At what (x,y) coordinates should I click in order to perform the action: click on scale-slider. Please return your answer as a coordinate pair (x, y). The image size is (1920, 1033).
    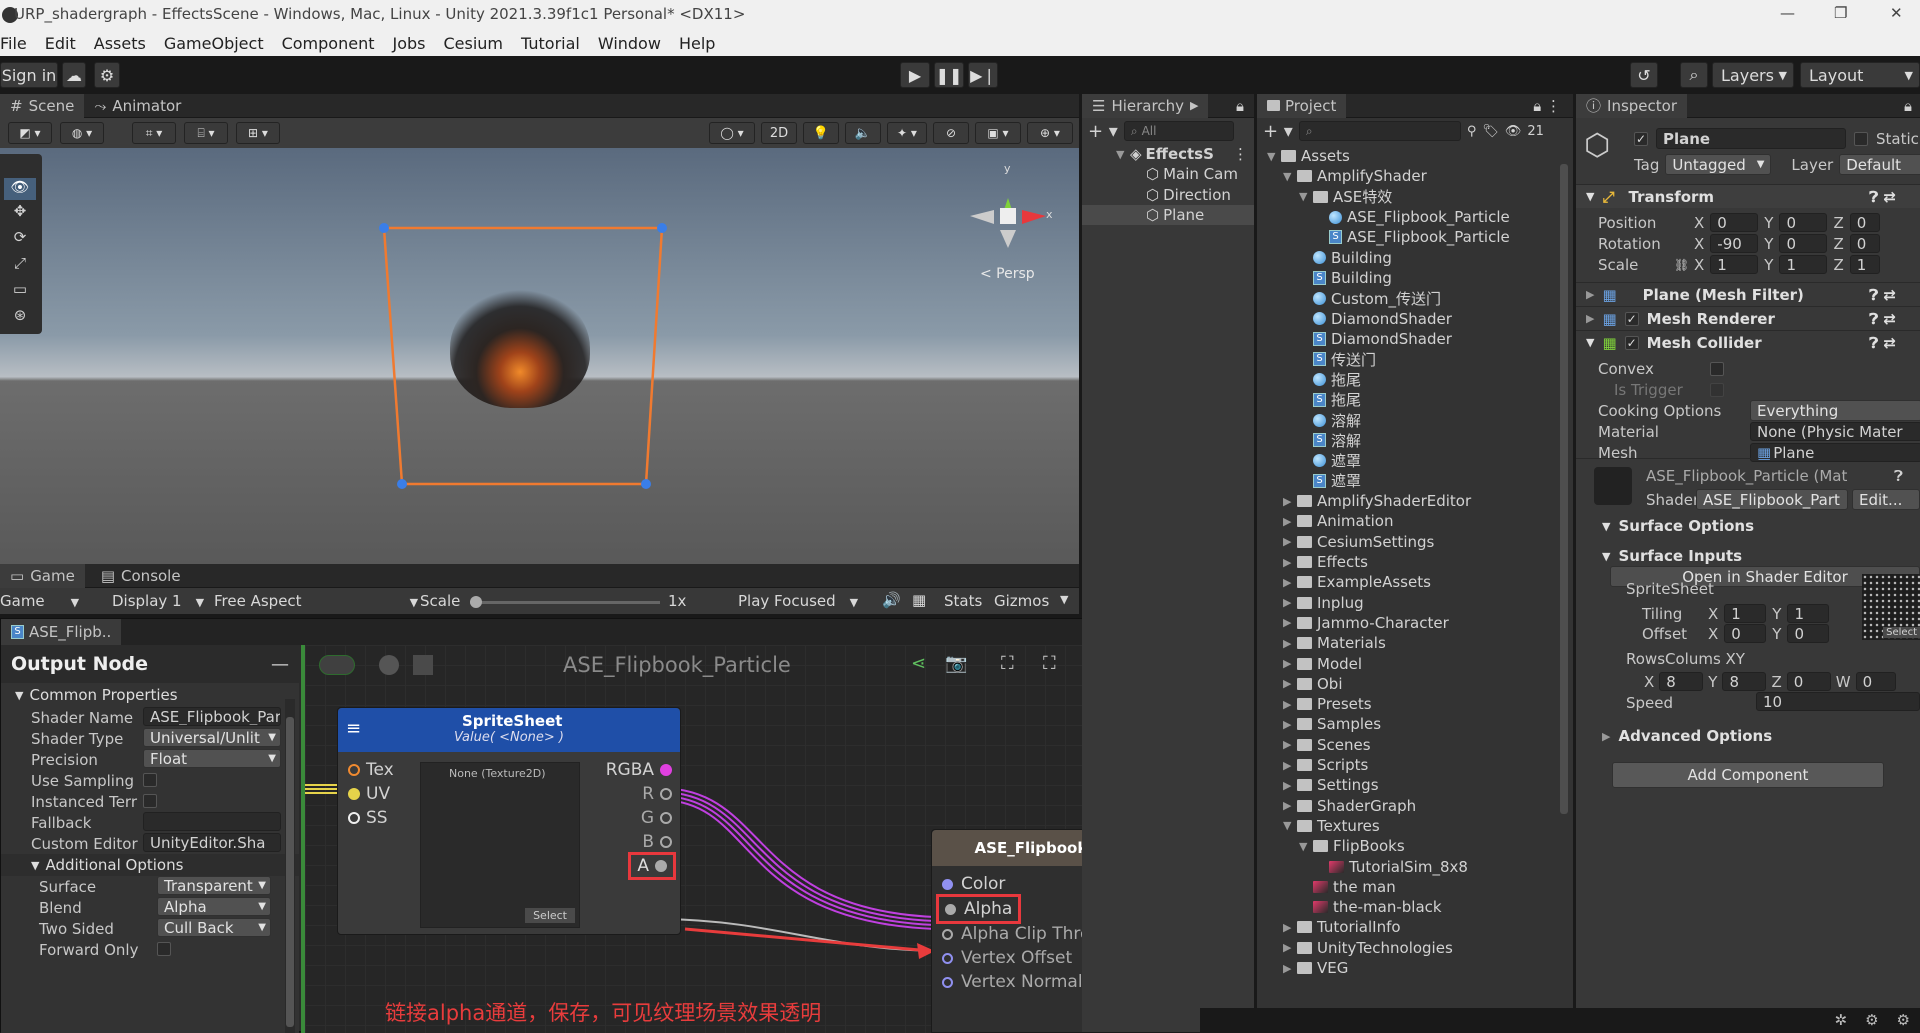
    Looking at the image, I should click on (565, 602).